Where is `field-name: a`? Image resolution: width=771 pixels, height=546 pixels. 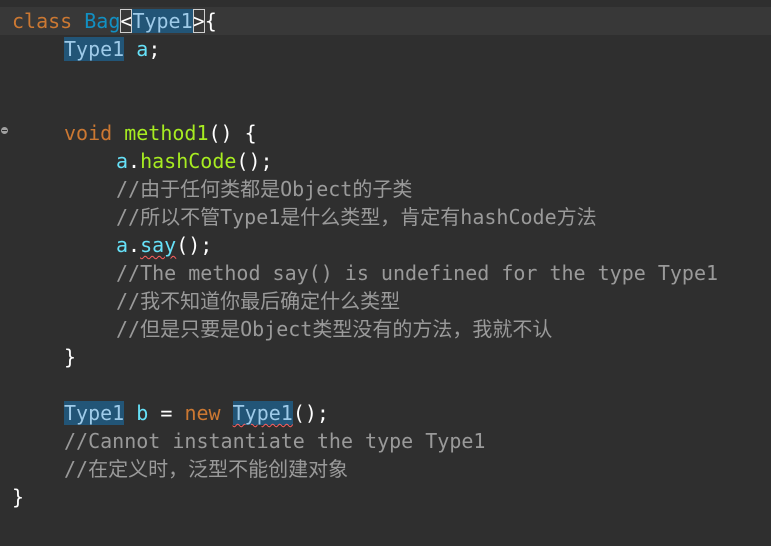
field-name: a is located at coordinates (142, 49).